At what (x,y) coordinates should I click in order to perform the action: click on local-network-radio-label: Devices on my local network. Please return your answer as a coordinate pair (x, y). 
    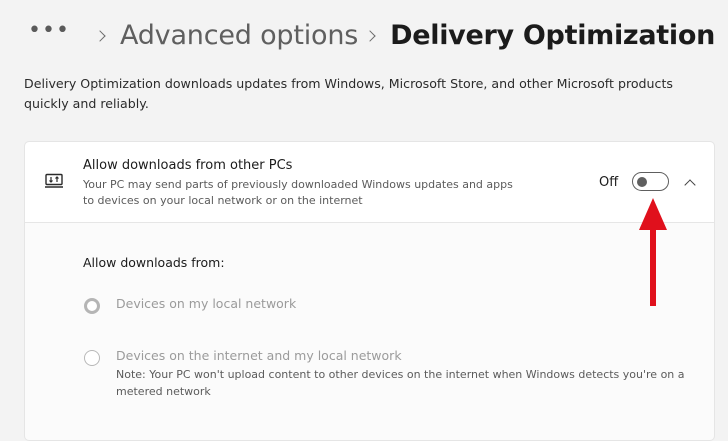
    Looking at the image, I should click on (206, 303).